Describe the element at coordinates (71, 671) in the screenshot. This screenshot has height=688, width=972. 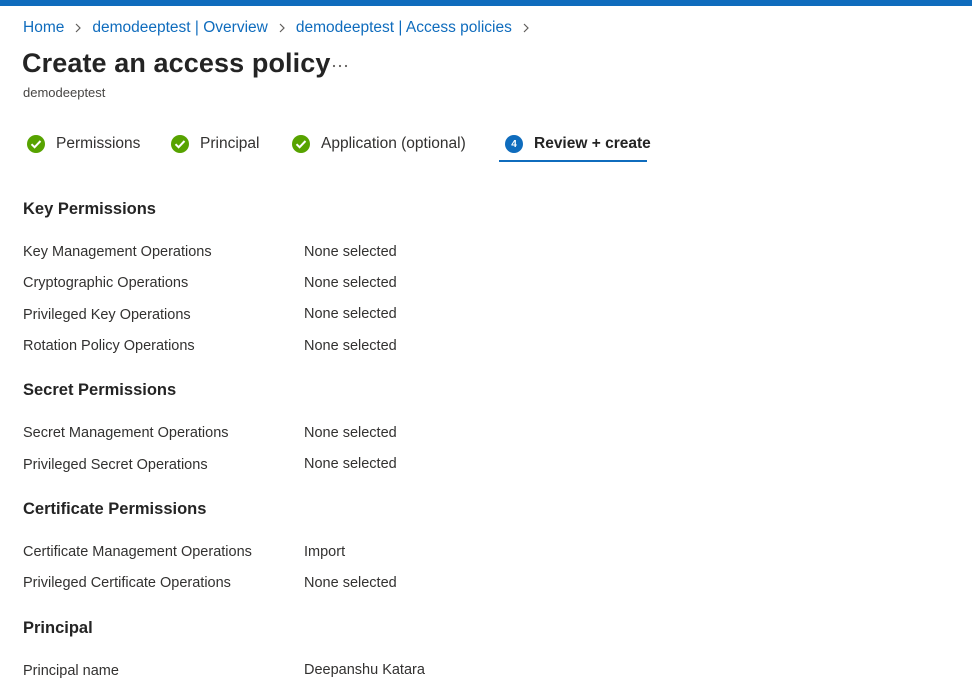
I see `row-label: Principal name` at that location.